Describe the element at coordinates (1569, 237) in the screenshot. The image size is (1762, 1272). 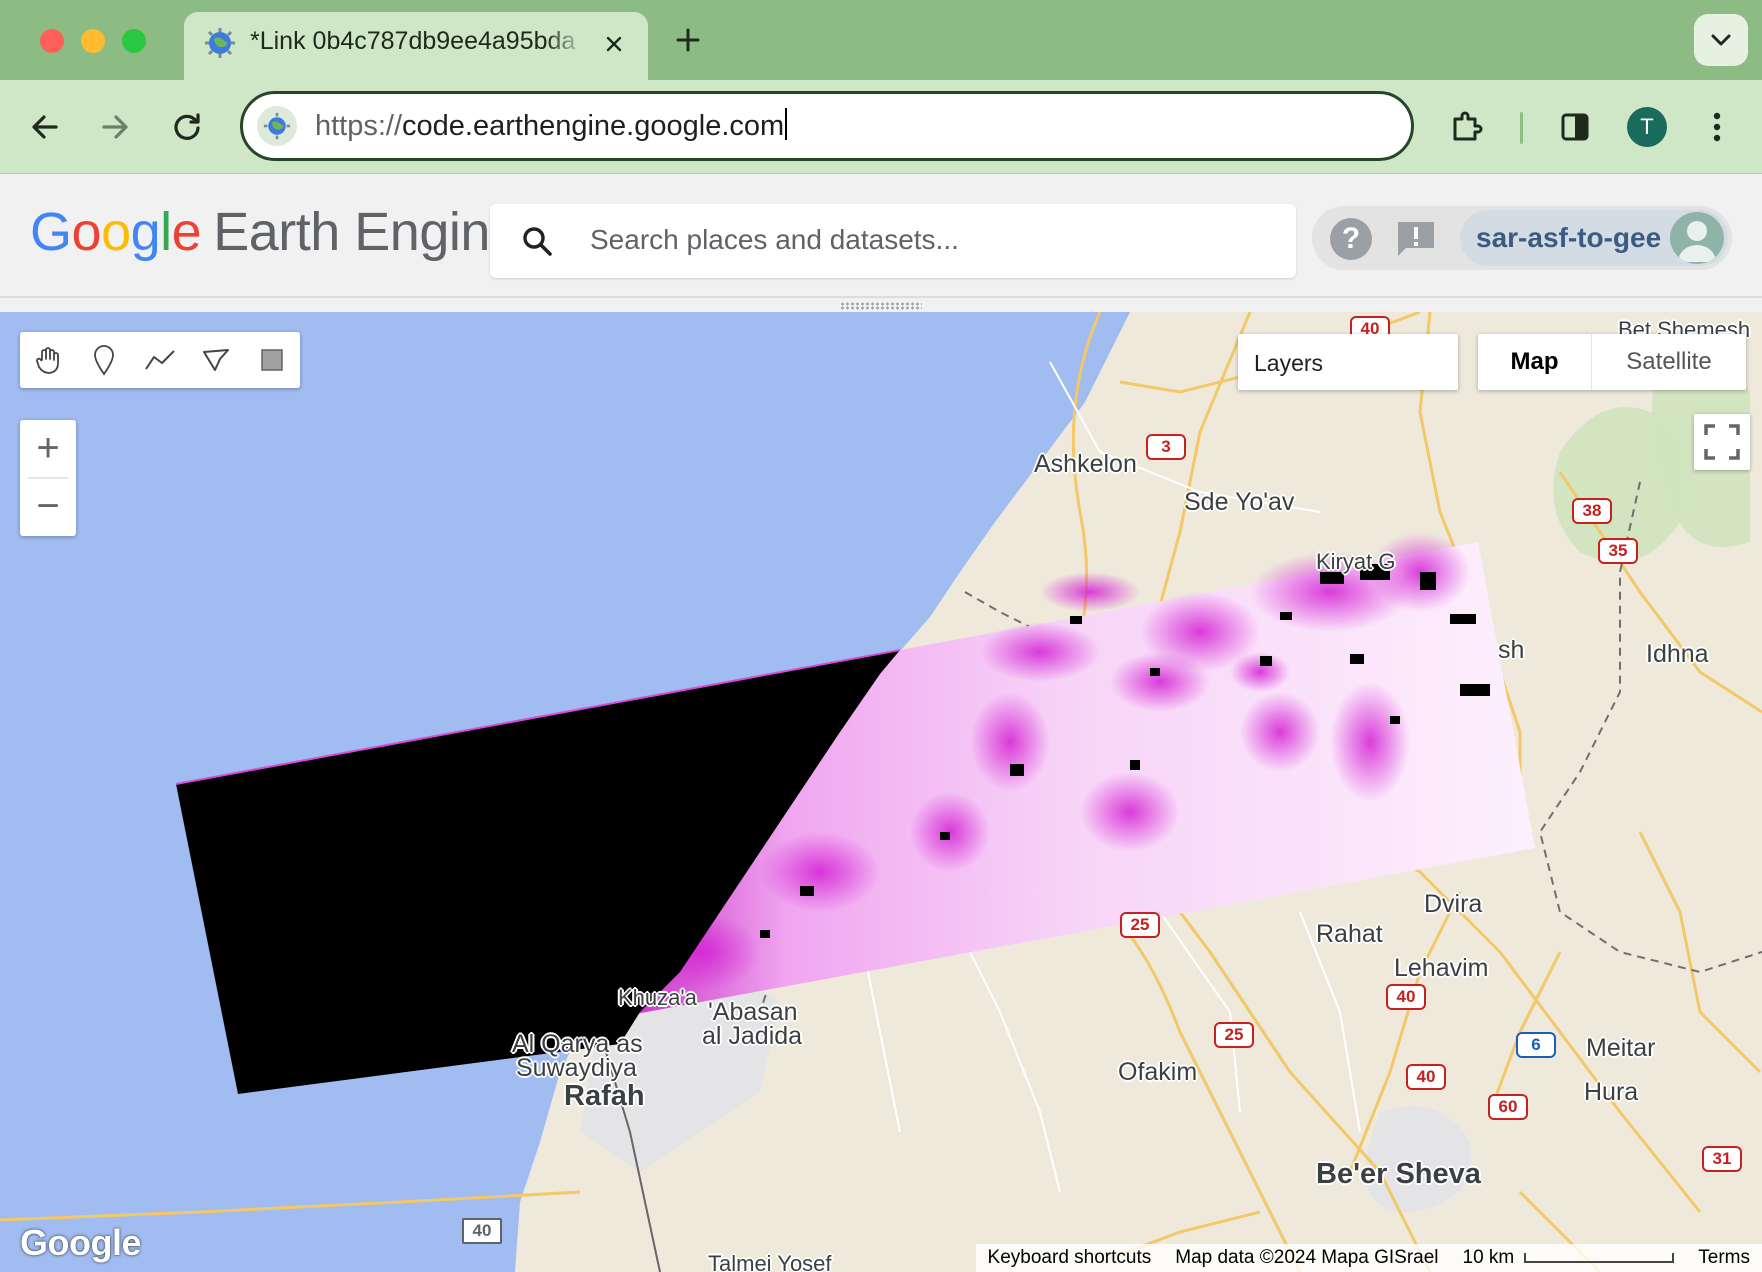
I see `project-name: sar-asf-to-gee` at that location.